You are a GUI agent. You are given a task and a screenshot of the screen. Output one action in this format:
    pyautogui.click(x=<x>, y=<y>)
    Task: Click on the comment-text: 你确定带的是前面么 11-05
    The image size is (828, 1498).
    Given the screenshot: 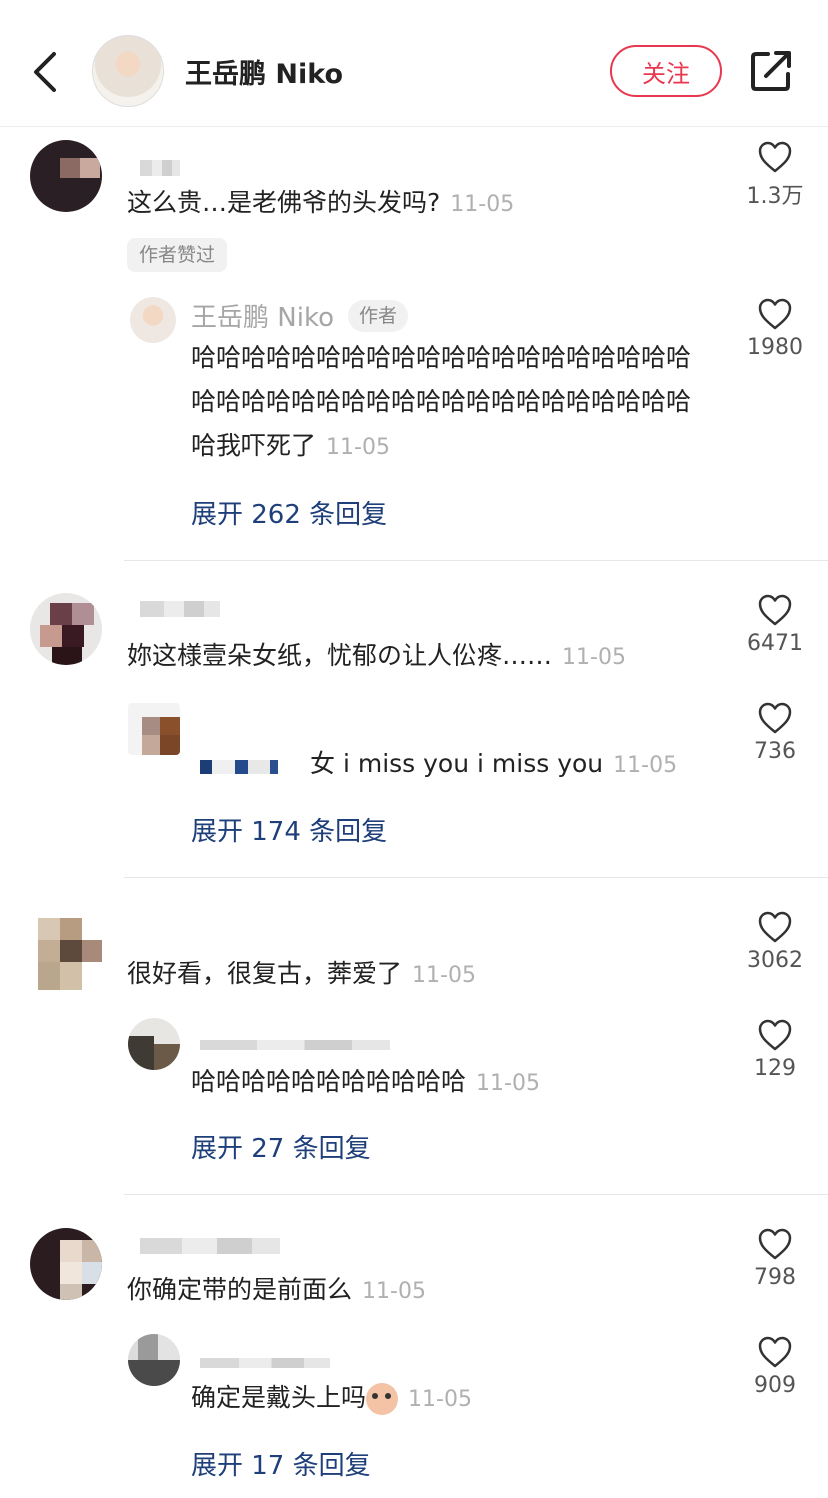 What is the action you would take?
    pyautogui.click(x=276, y=1289)
    